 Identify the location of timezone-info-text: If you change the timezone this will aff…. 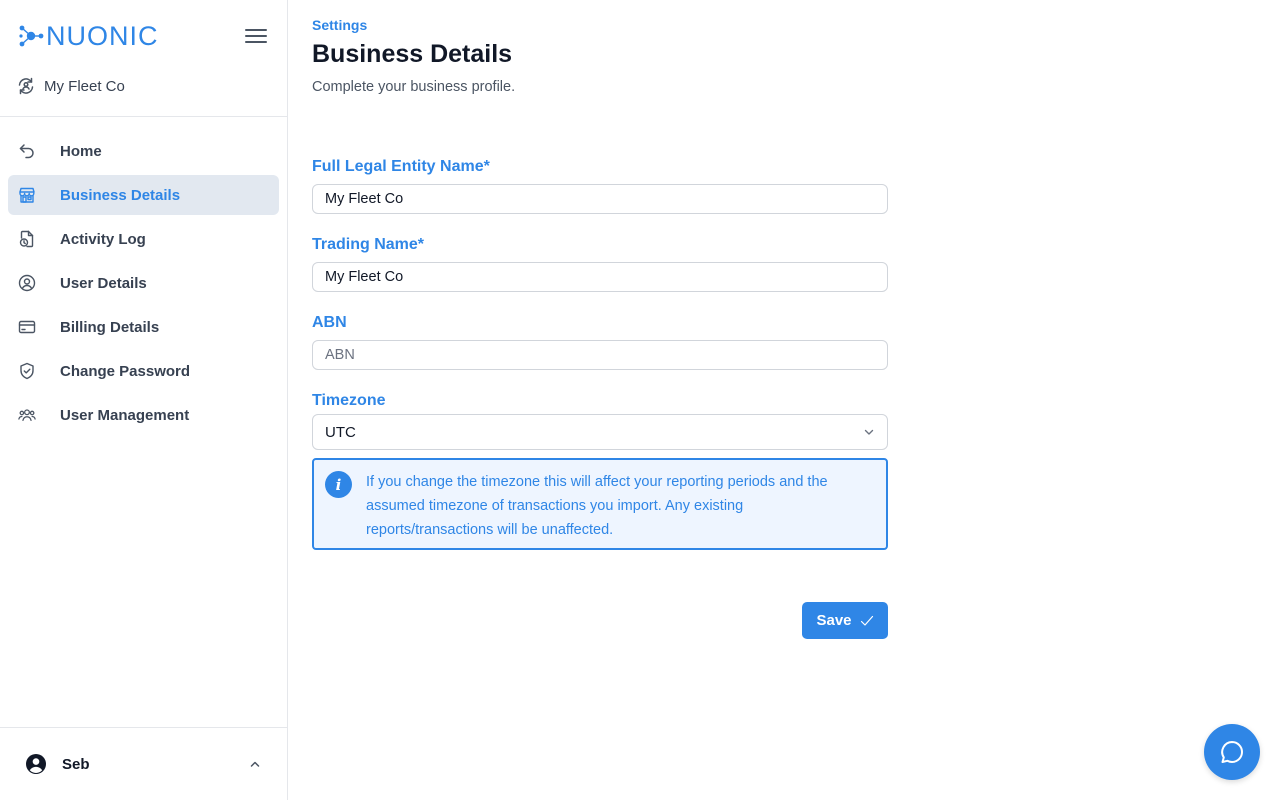
(597, 506).